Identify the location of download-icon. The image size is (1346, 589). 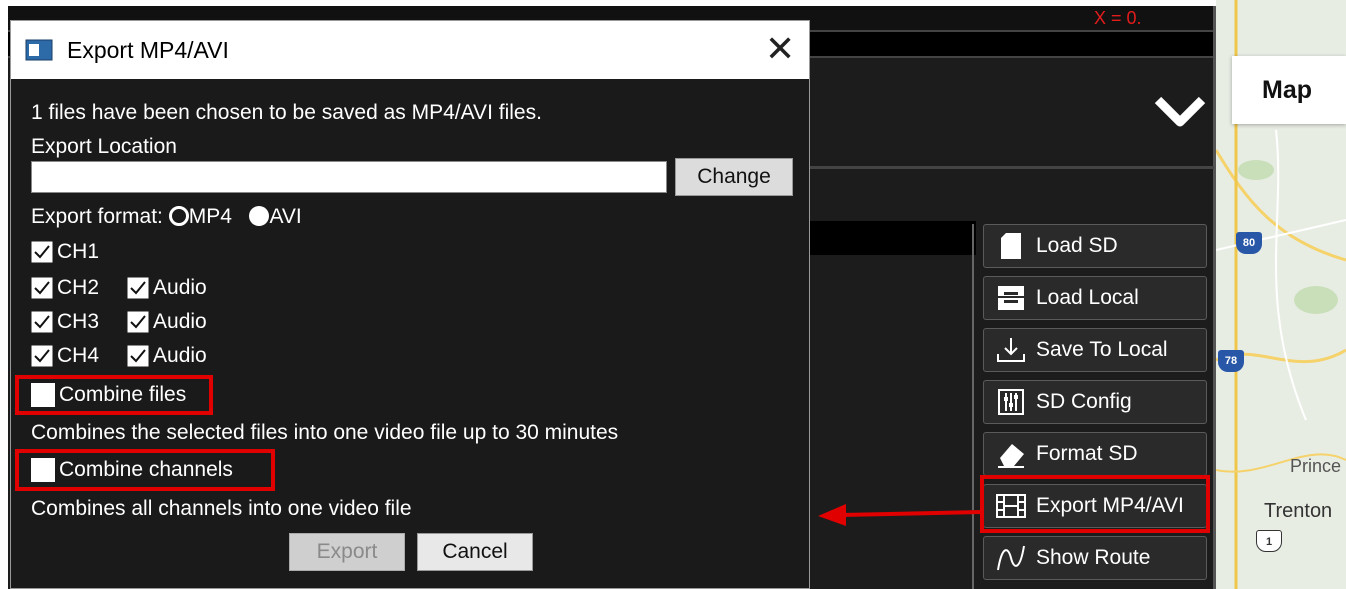
(1011, 350).